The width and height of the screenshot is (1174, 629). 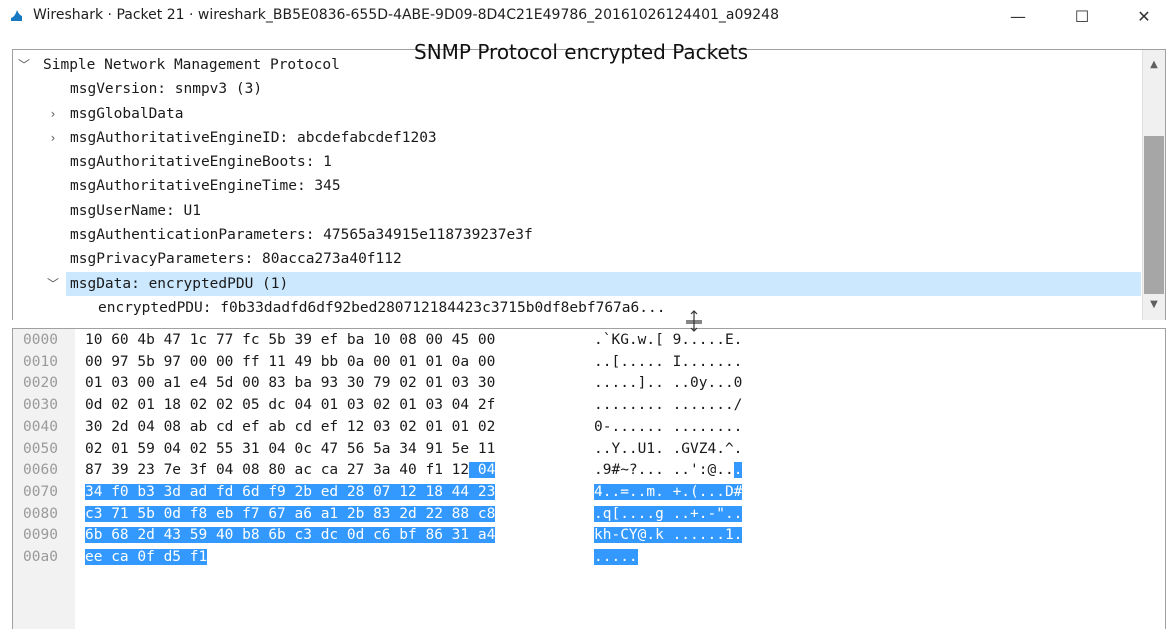 I want to click on tree-row: msgAuthoritativeEngineTime: 345, so click(x=577, y=186).